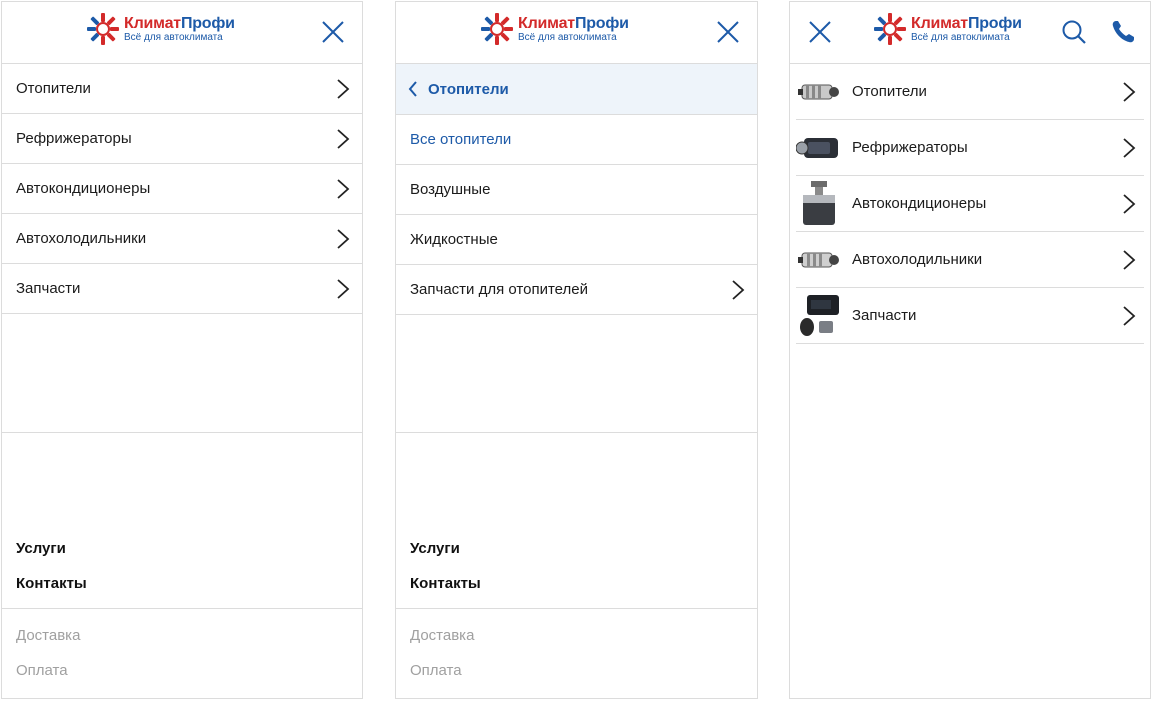 The height and width of the screenshot is (702, 1152). I want to click on category-label: Отопители, so click(889, 91).